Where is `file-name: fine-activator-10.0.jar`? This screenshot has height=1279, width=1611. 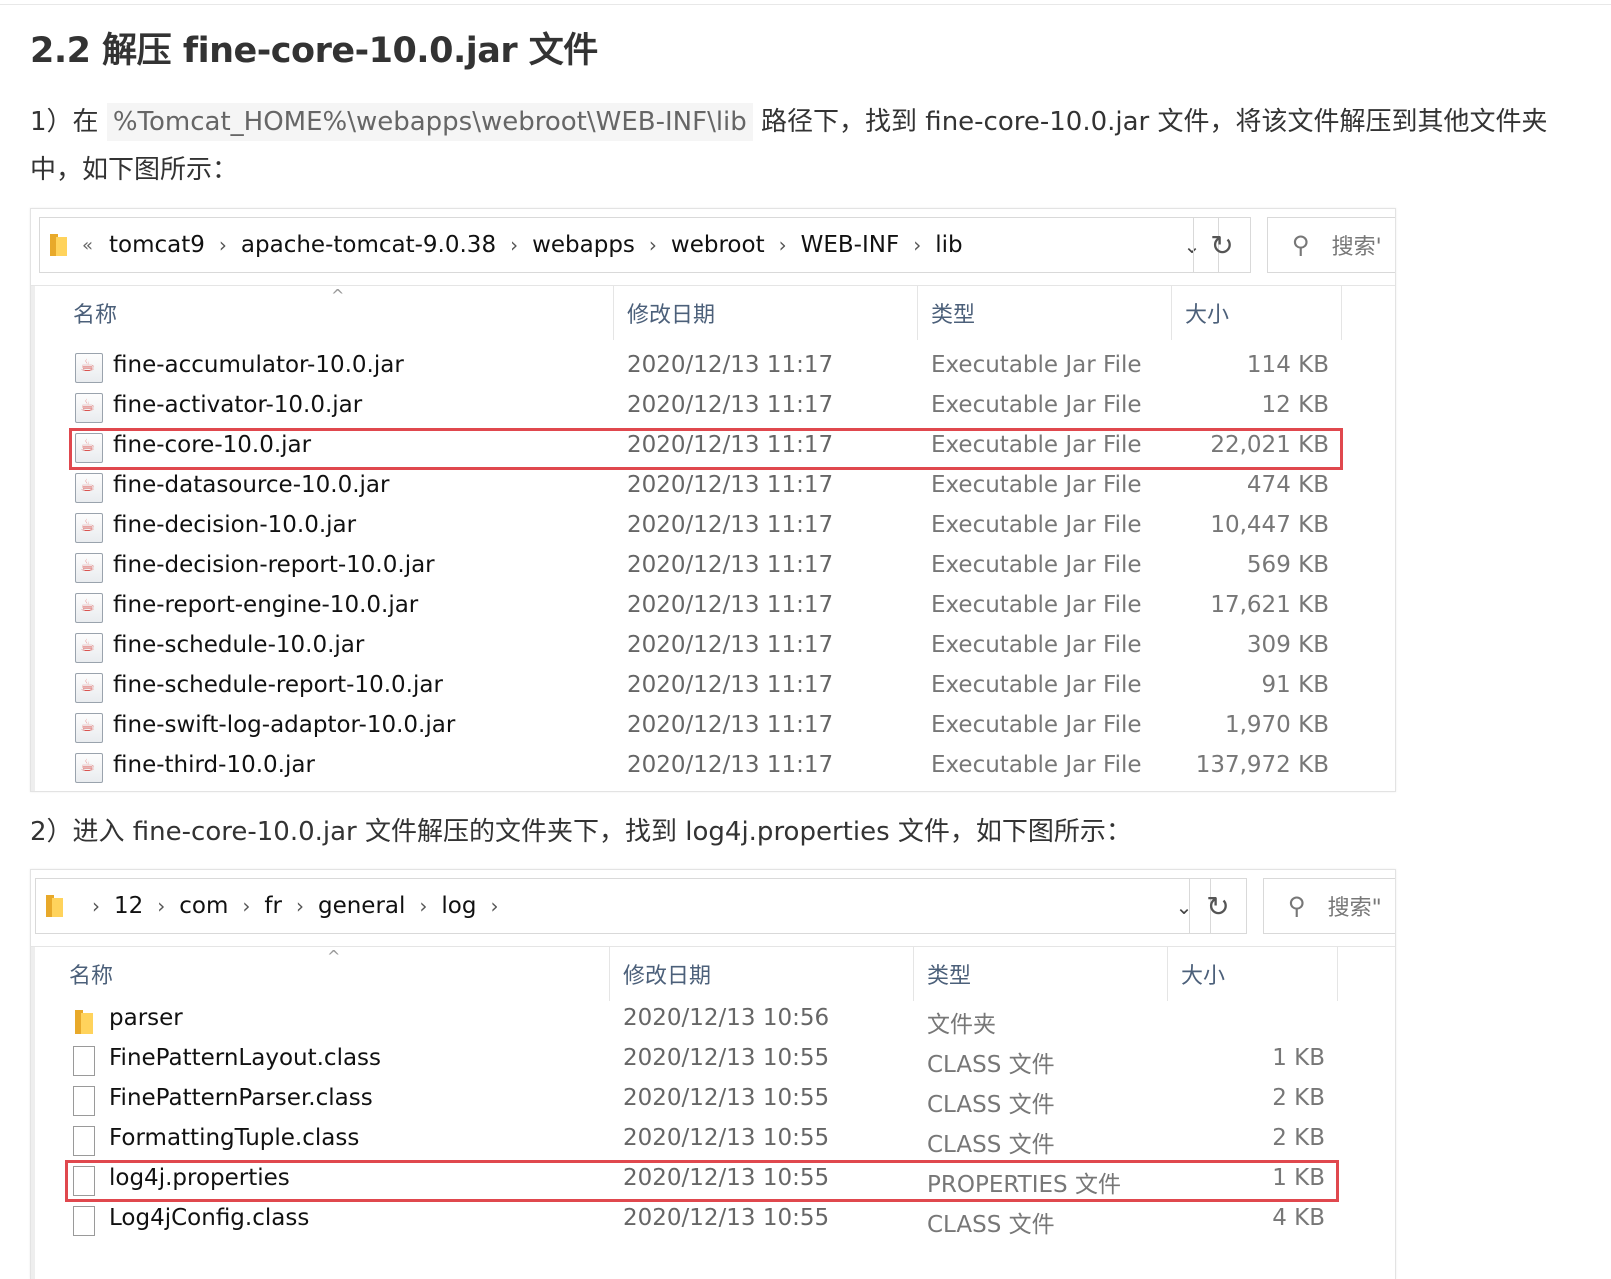 file-name: fine-activator-10.0.jar is located at coordinates (238, 405).